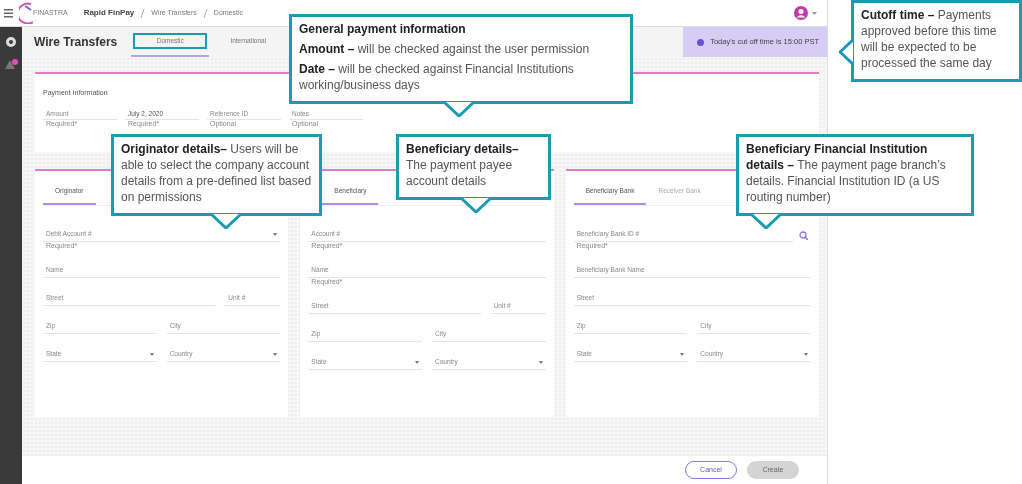 This screenshot has height=484, width=1022. I want to click on warning-icon, so click(11, 64).